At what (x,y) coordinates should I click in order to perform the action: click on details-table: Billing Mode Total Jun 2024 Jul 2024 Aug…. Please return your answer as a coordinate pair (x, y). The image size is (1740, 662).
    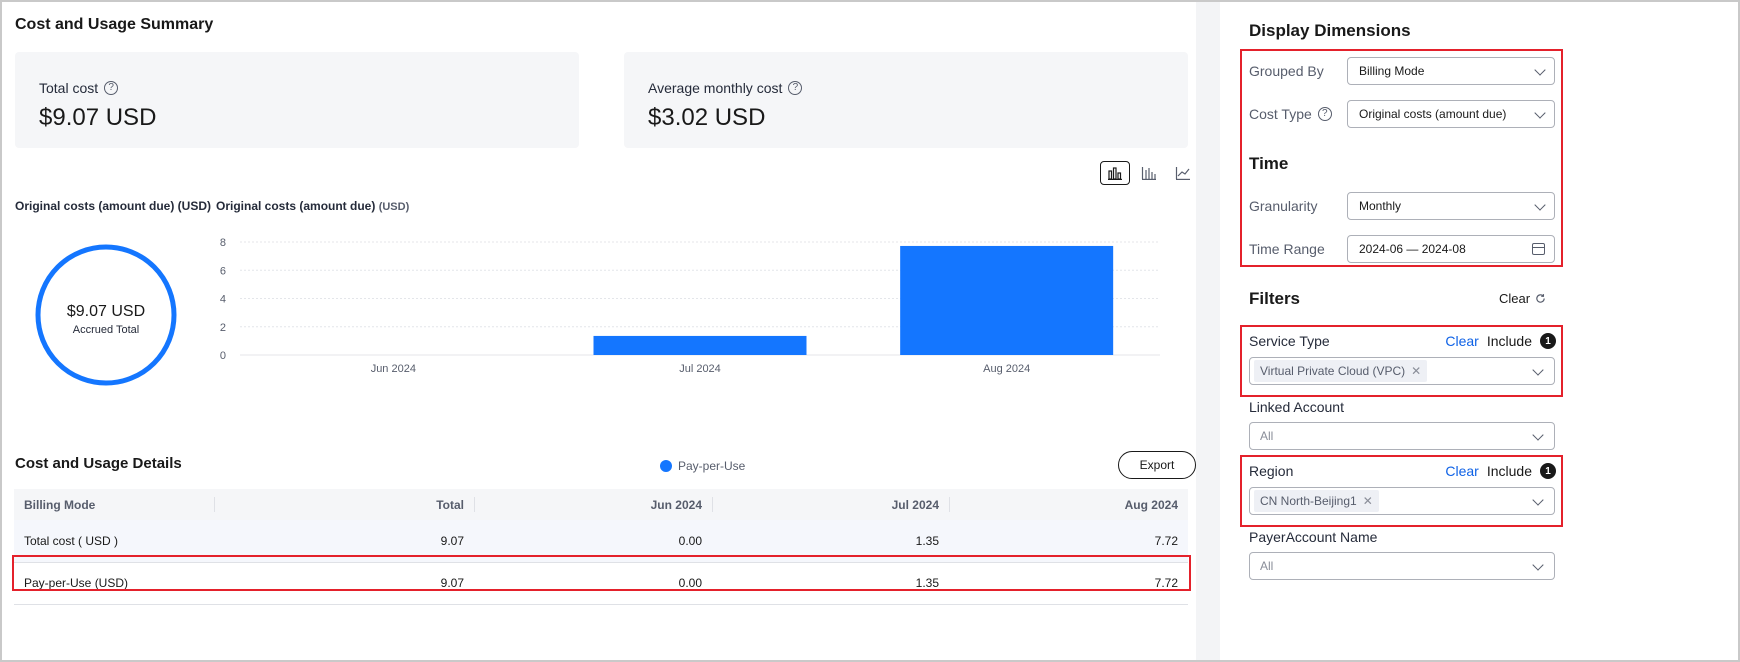
    Looking at the image, I should click on (601, 547).